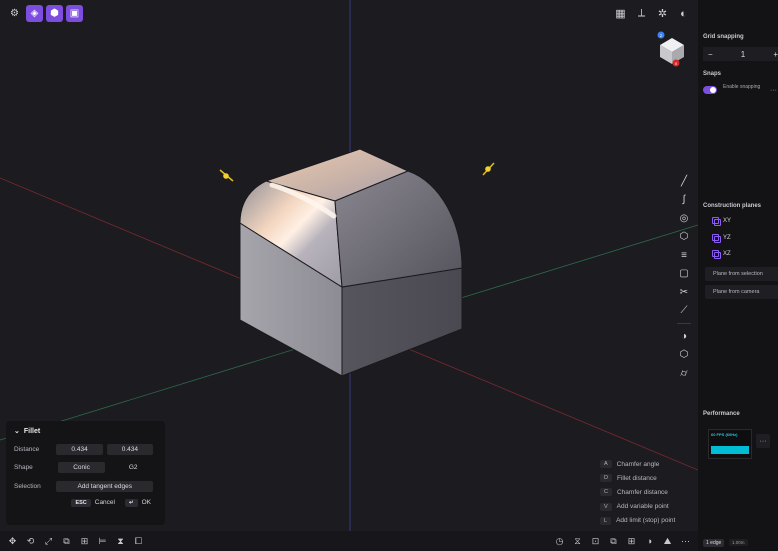  Describe the element at coordinates (104, 486) in the screenshot. I see `add-tangent-edges-button: Add tangent edges` at that location.